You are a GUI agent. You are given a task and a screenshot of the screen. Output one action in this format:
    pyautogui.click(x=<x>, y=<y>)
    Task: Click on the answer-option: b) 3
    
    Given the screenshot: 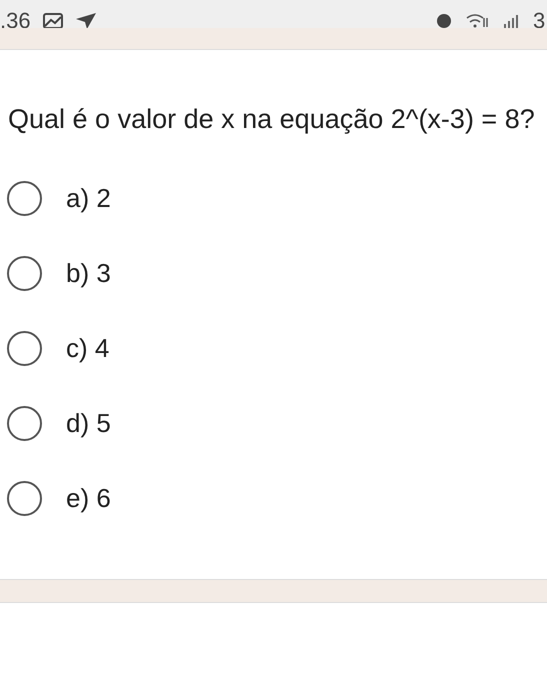 What is the action you would take?
    pyautogui.click(x=277, y=273)
    